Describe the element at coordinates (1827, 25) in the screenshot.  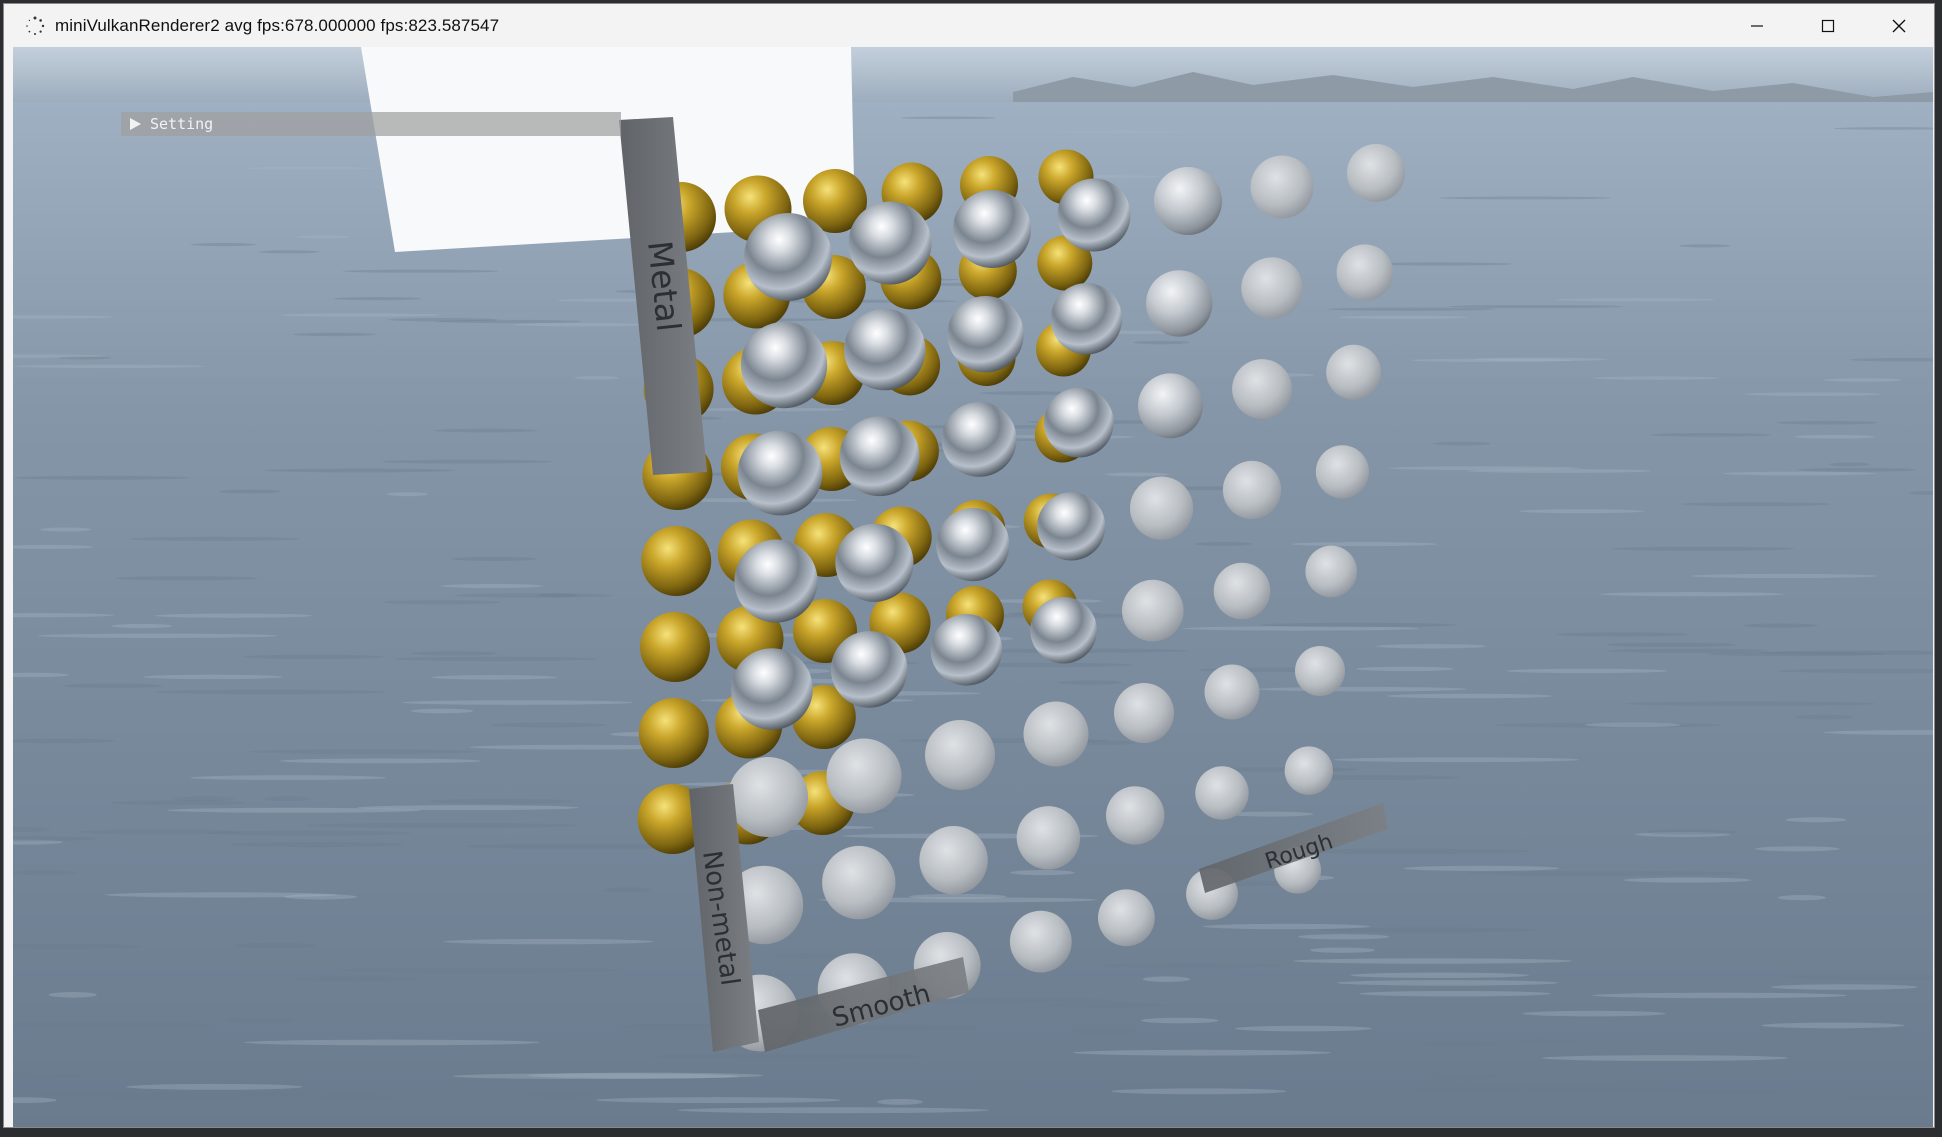
I see `maximize-button` at that location.